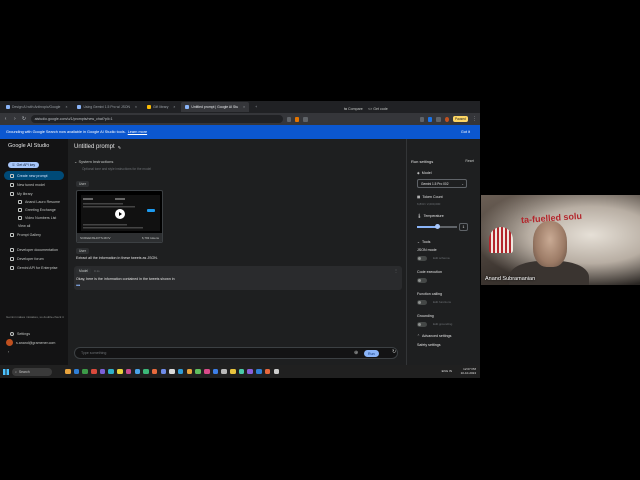  Describe the element at coordinates (14, 119) in the screenshot. I see `forward-icon: ›` at that location.